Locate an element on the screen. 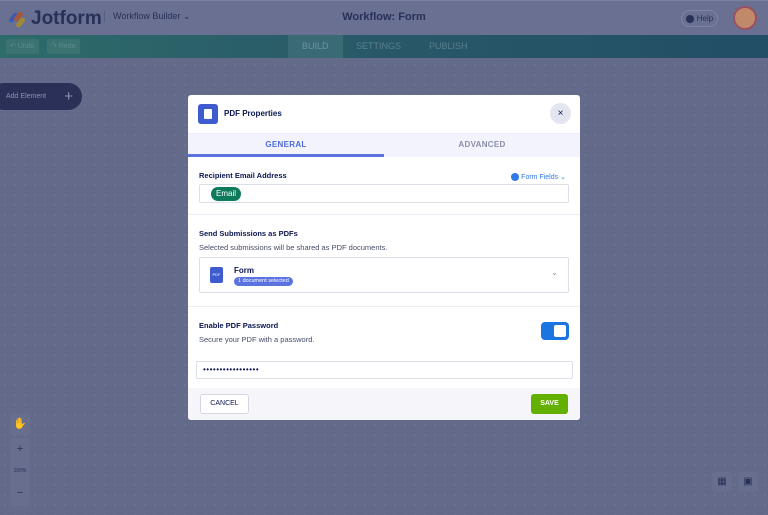 This screenshot has width=768, height=515. modal-tabs: GENERAL ADVANCED is located at coordinates (384, 145).